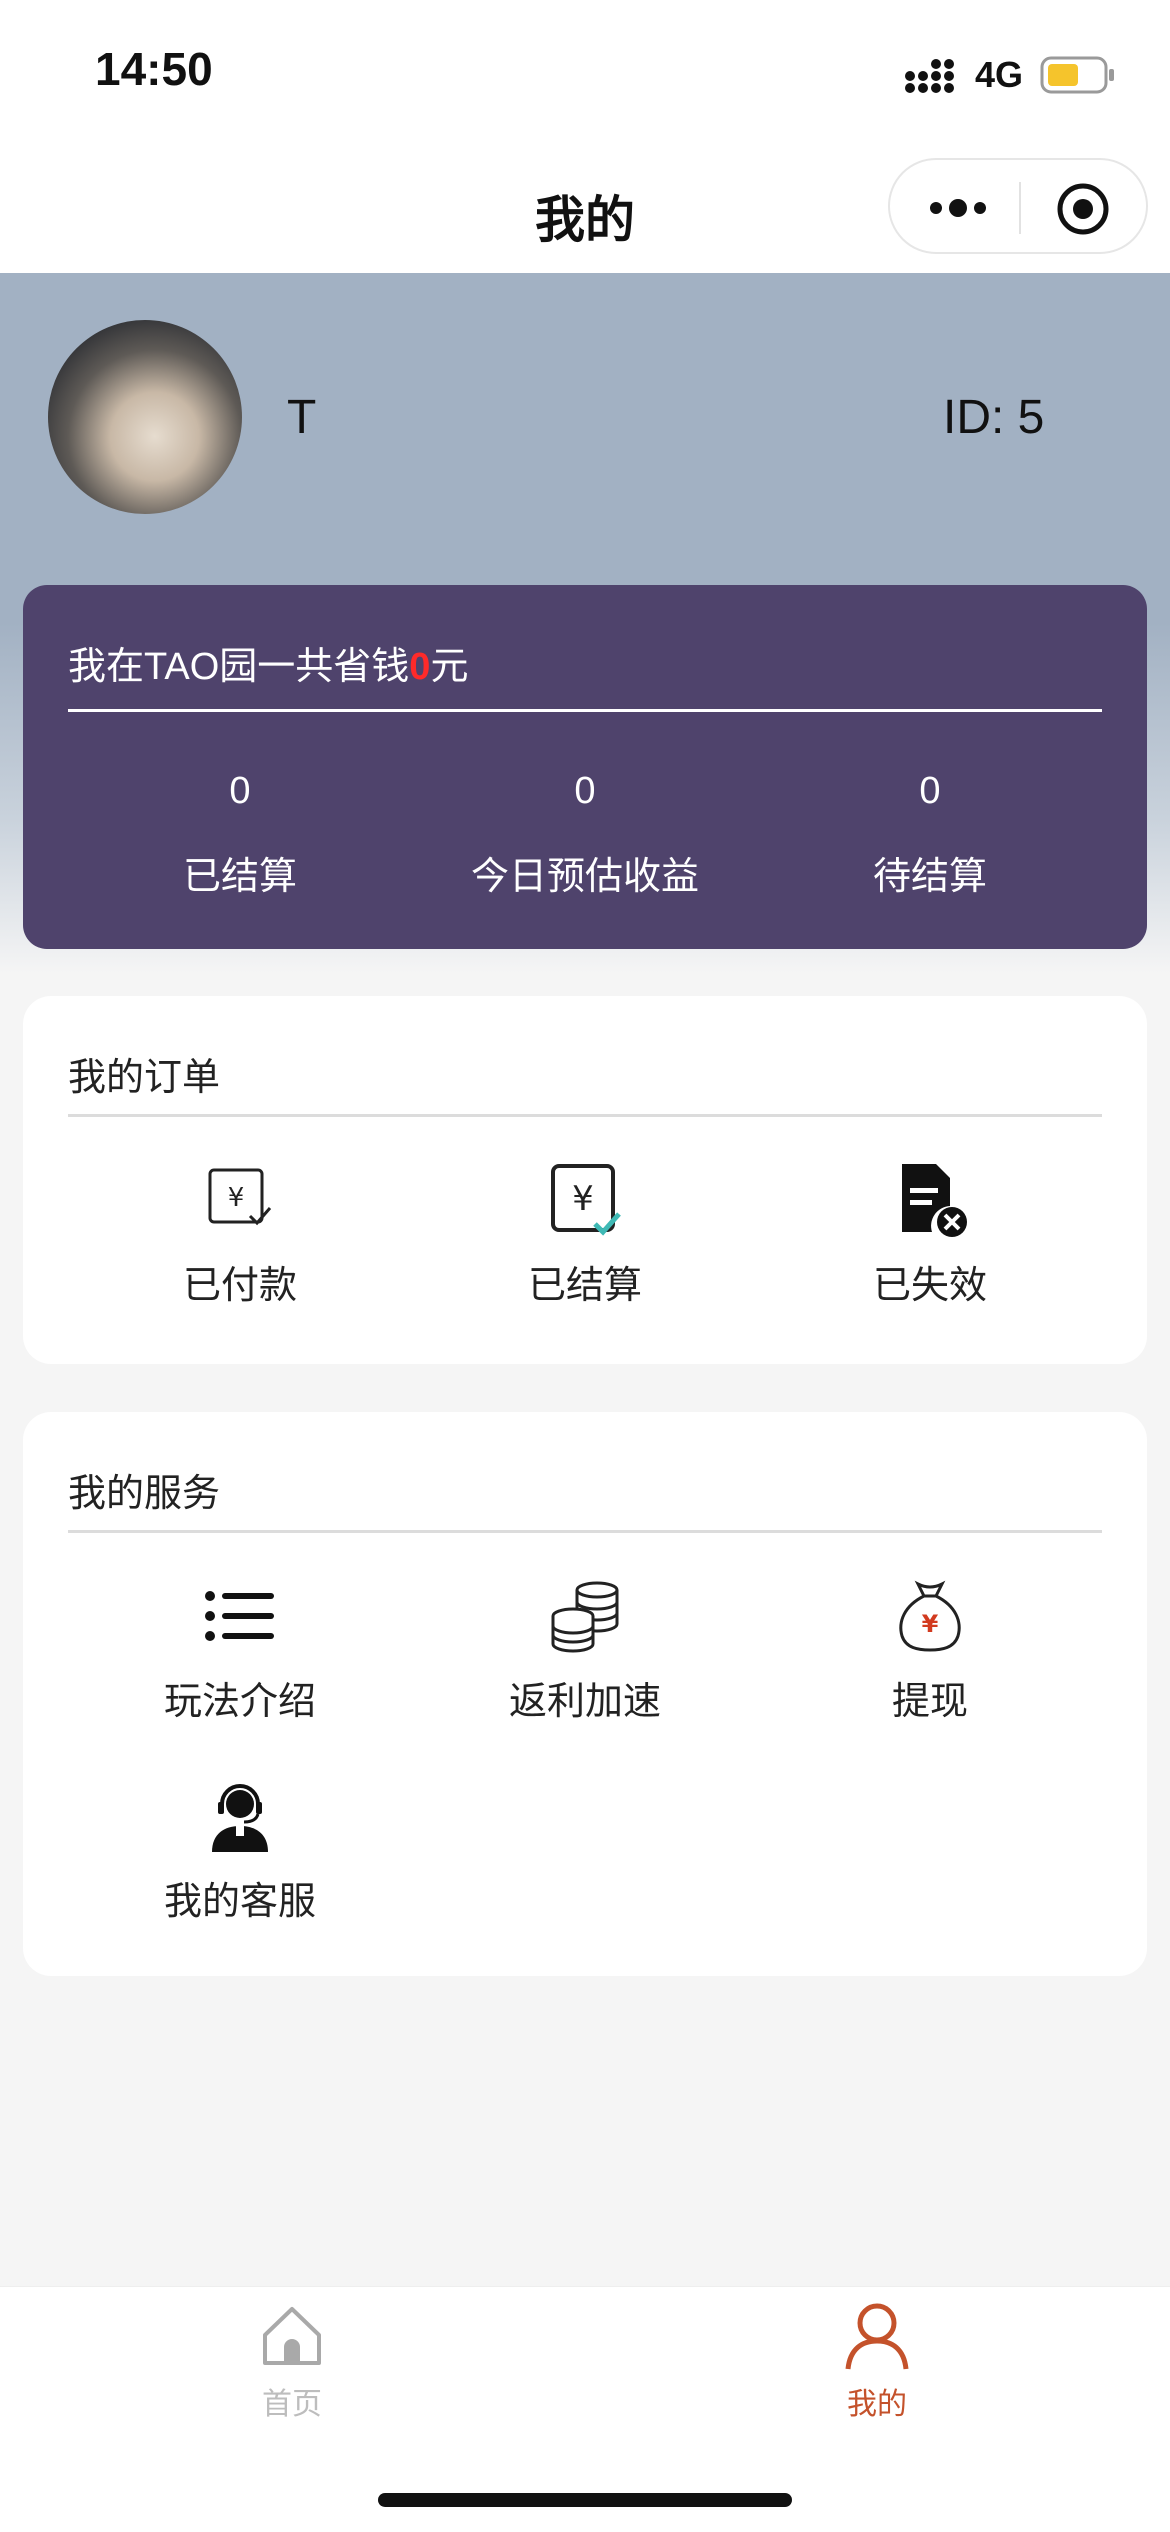  Describe the element at coordinates (240, 1818) in the screenshot. I see `customer-service-icon` at that location.